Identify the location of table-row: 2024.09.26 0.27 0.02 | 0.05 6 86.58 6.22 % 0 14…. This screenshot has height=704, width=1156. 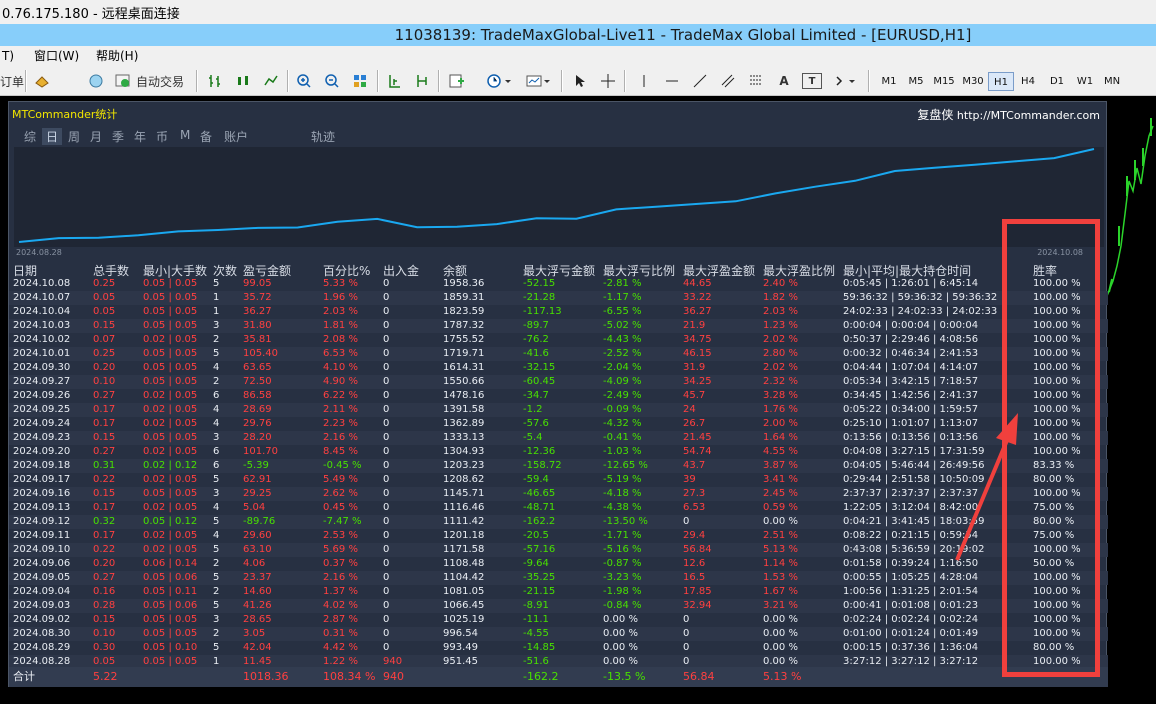
(558, 396).